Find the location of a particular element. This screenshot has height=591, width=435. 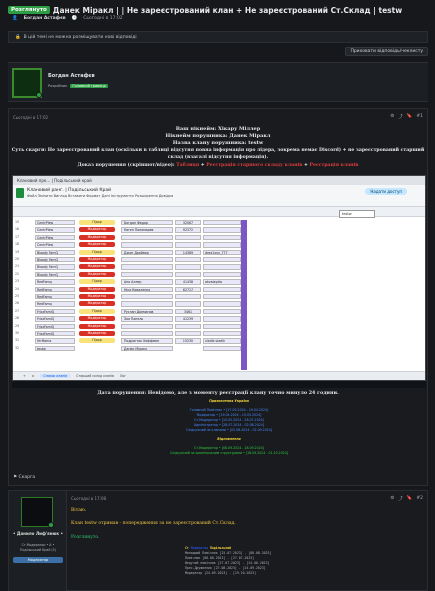

post-header: Сьогодні в 17:08 ⚙ ⤴ 🔖 #2 is located at coordinates (247, 499).